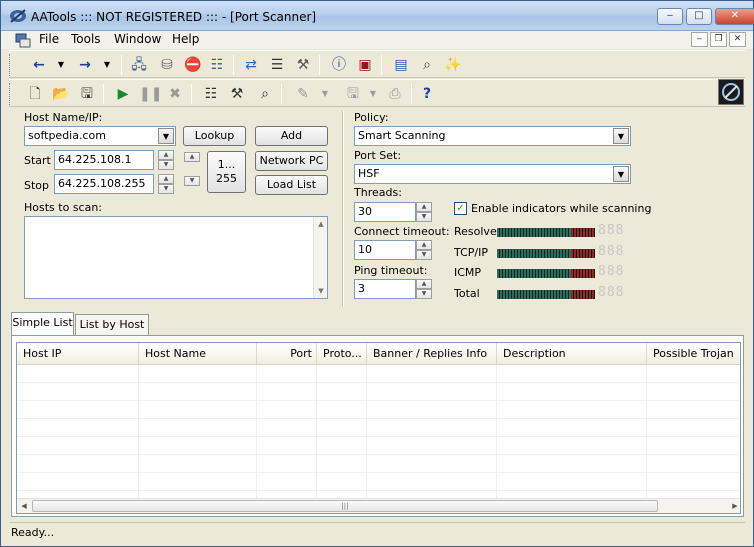 The width and height of the screenshot is (754, 547). I want to click on threads-input: 30, so click(385, 212).